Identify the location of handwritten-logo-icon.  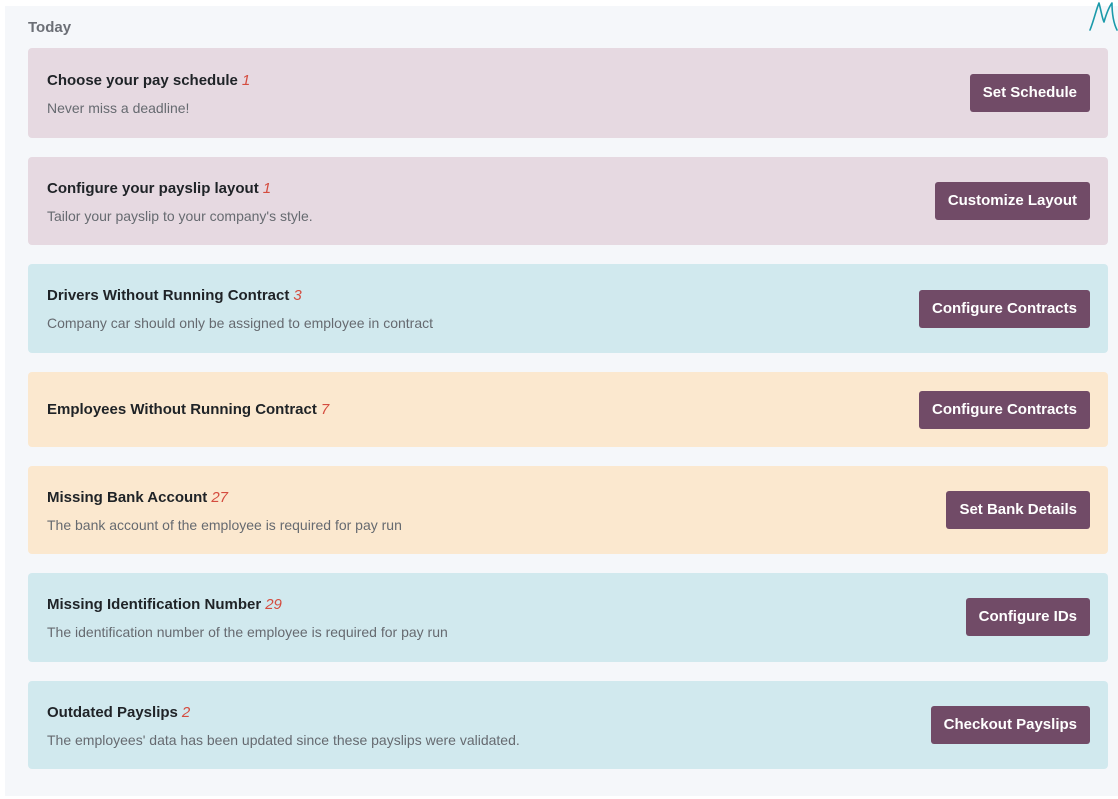
(1103, 16).